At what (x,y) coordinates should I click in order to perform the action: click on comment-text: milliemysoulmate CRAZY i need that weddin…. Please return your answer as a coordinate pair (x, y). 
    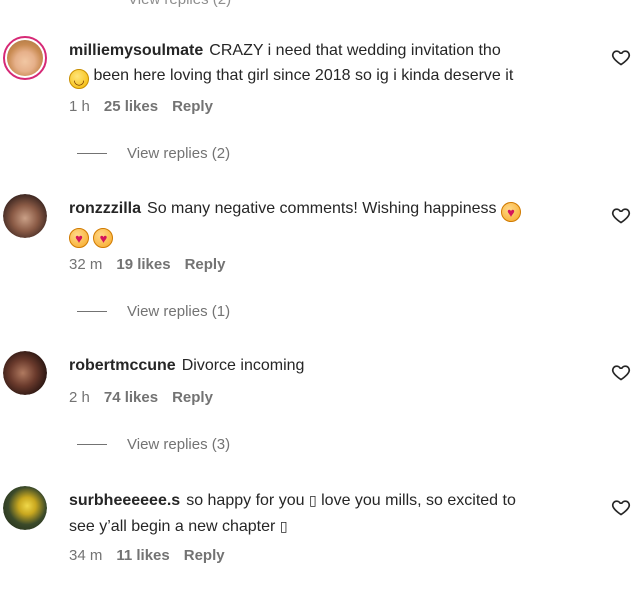
    Looking at the image, I should click on (339, 63).